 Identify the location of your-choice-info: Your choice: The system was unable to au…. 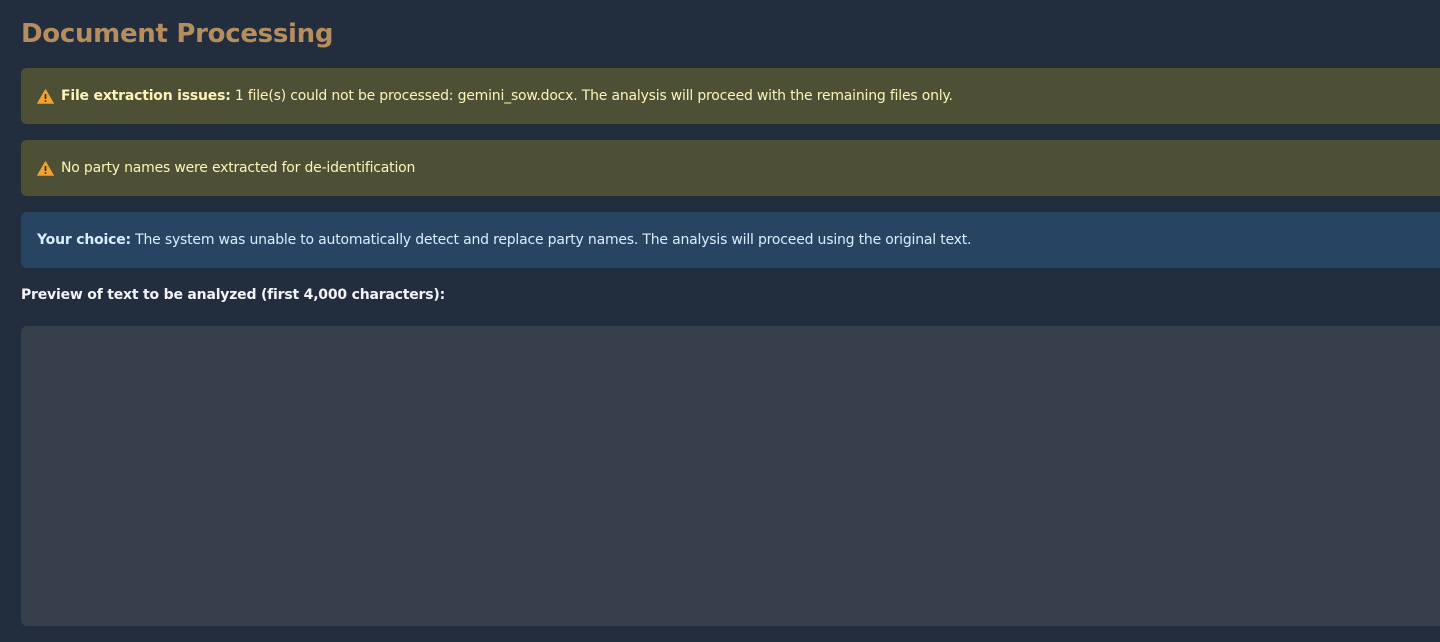
(730, 240).